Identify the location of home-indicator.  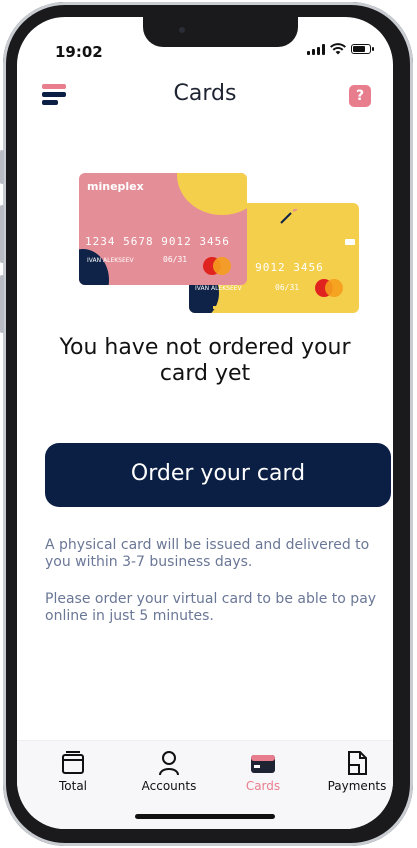
(205, 816).